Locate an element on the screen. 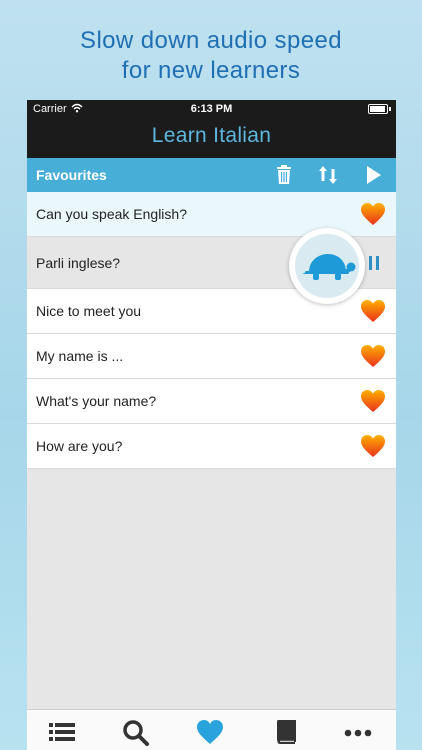  promo-headline: Slow down audio speed for new learners is located at coordinates (211, 56).